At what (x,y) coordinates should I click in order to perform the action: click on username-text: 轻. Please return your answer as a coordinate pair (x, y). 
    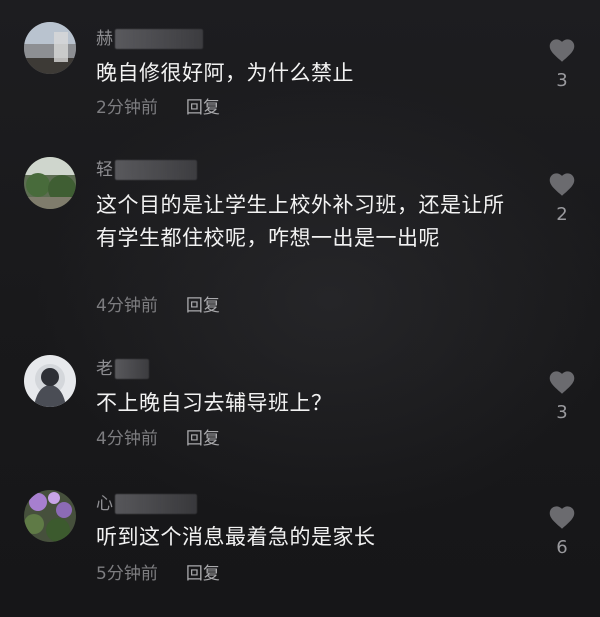
    Looking at the image, I should click on (104, 170).